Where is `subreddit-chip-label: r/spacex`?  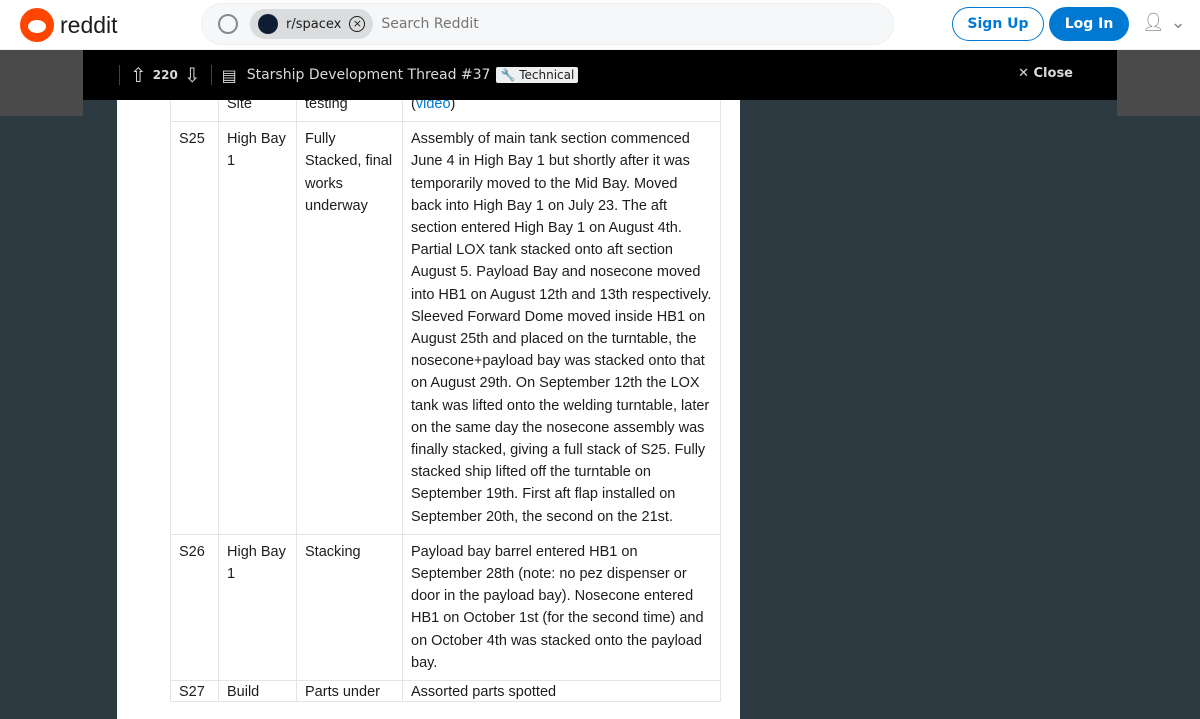
subreddit-chip-label: r/spacex is located at coordinates (314, 24).